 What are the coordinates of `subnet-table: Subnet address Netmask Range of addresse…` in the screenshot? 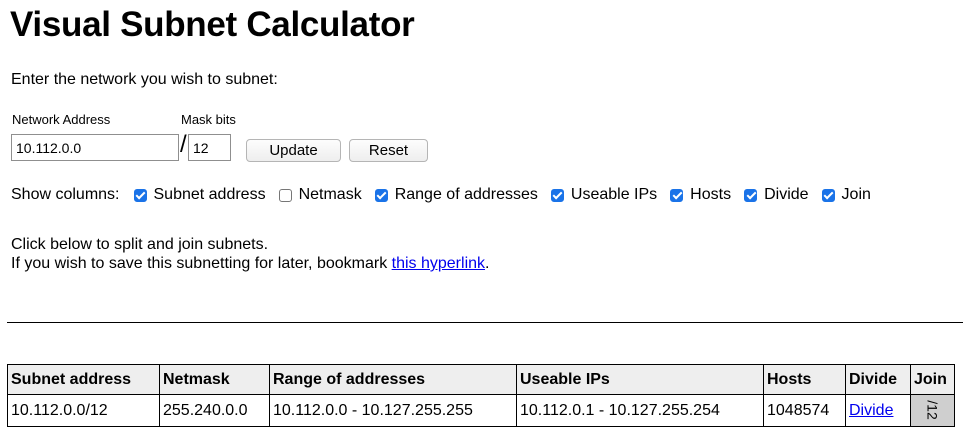 It's located at (481, 395).